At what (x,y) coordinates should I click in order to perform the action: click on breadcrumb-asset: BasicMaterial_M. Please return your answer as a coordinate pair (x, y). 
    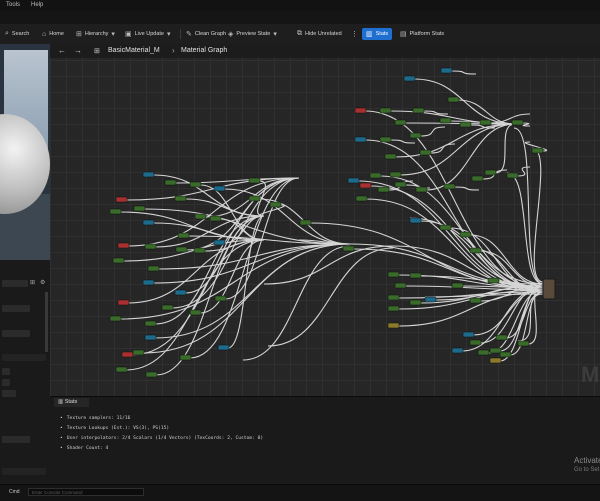
    Looking at the image, I should click on (134, 50).